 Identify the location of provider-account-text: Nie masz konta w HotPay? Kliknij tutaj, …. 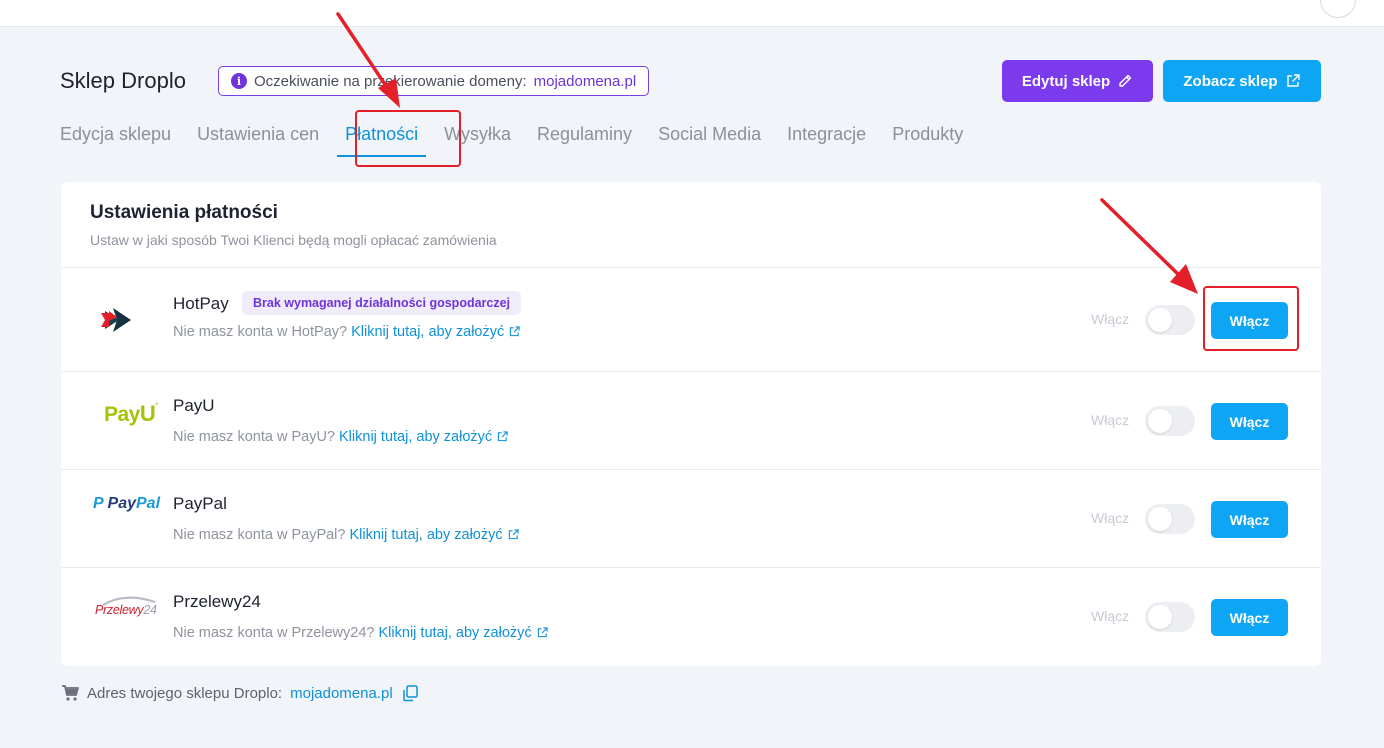
(346, 332).